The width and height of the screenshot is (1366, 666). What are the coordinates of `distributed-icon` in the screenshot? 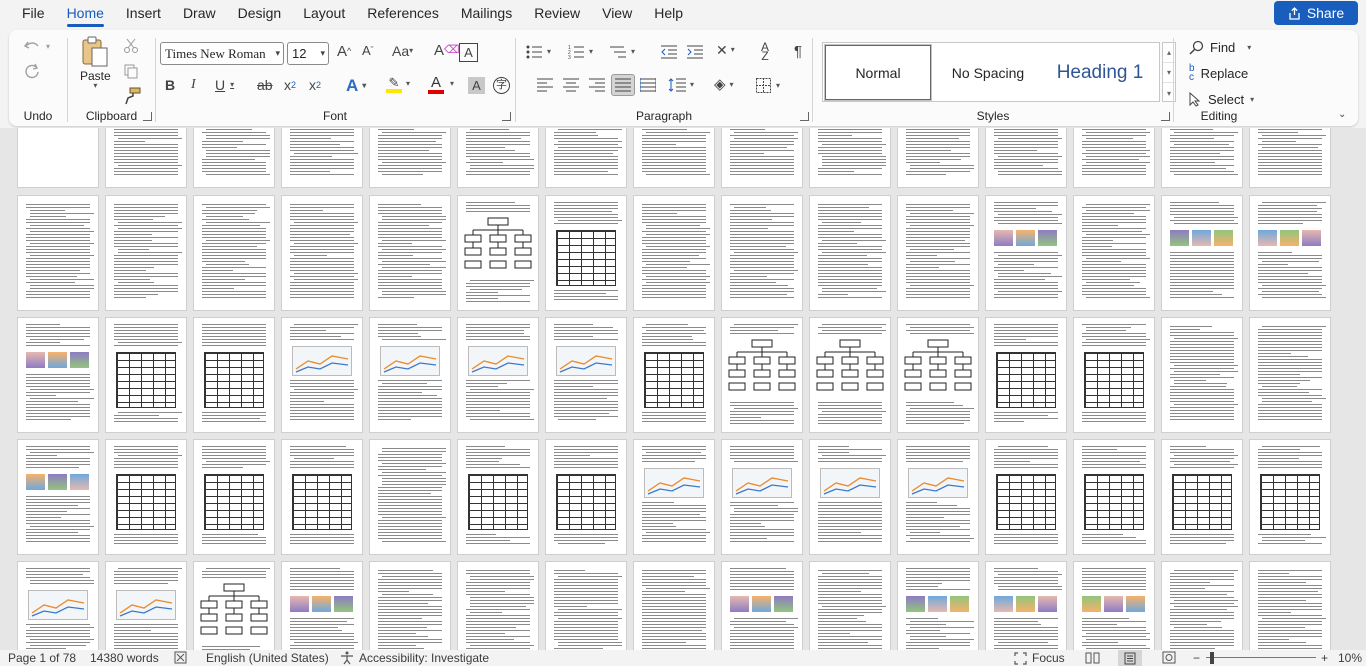 It's located at (648, 85).